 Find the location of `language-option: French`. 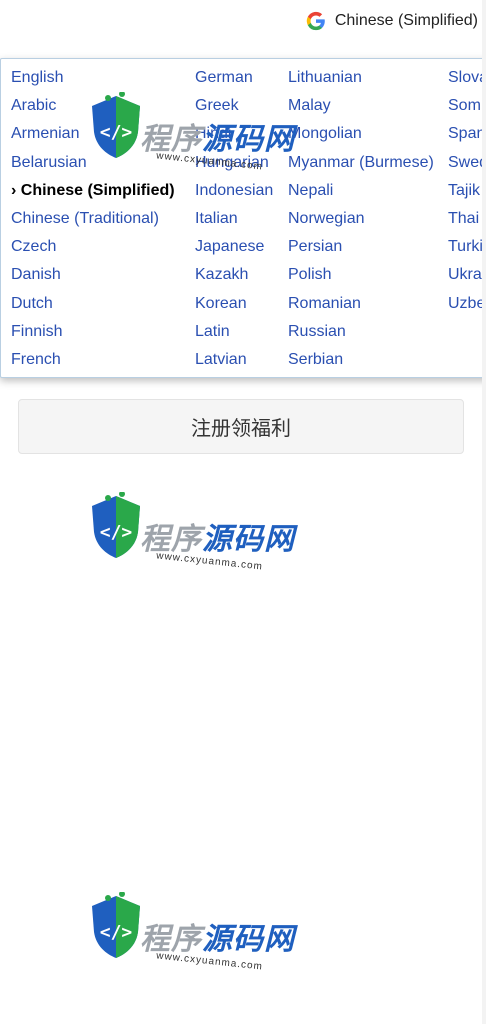

language-option: French is located at coordinates (93, 363).